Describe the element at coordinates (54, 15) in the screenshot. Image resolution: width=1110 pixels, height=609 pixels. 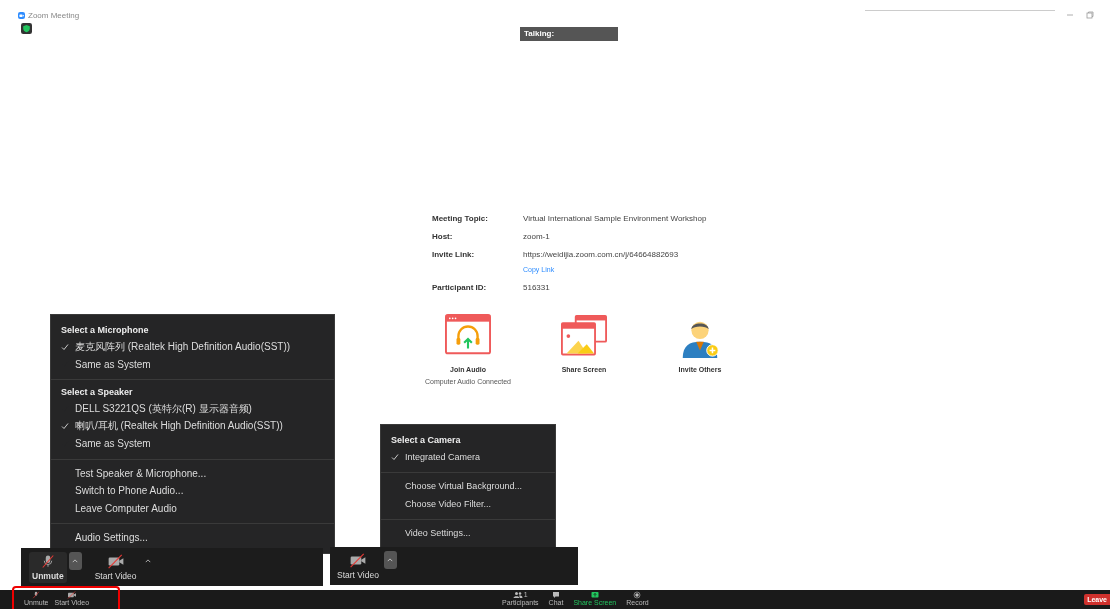
I see `window-title: Zoom Meeting` at that location.